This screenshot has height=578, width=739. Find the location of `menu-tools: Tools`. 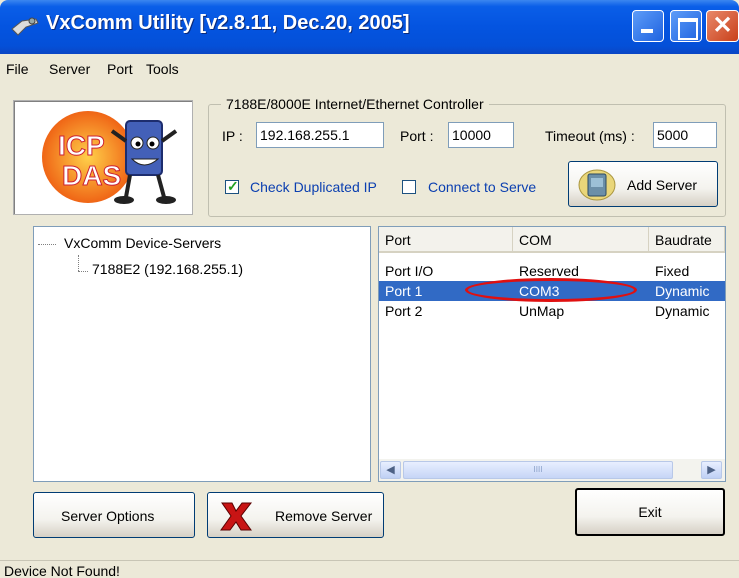

menu-tools: Tools is located at coordinates (162, 69).